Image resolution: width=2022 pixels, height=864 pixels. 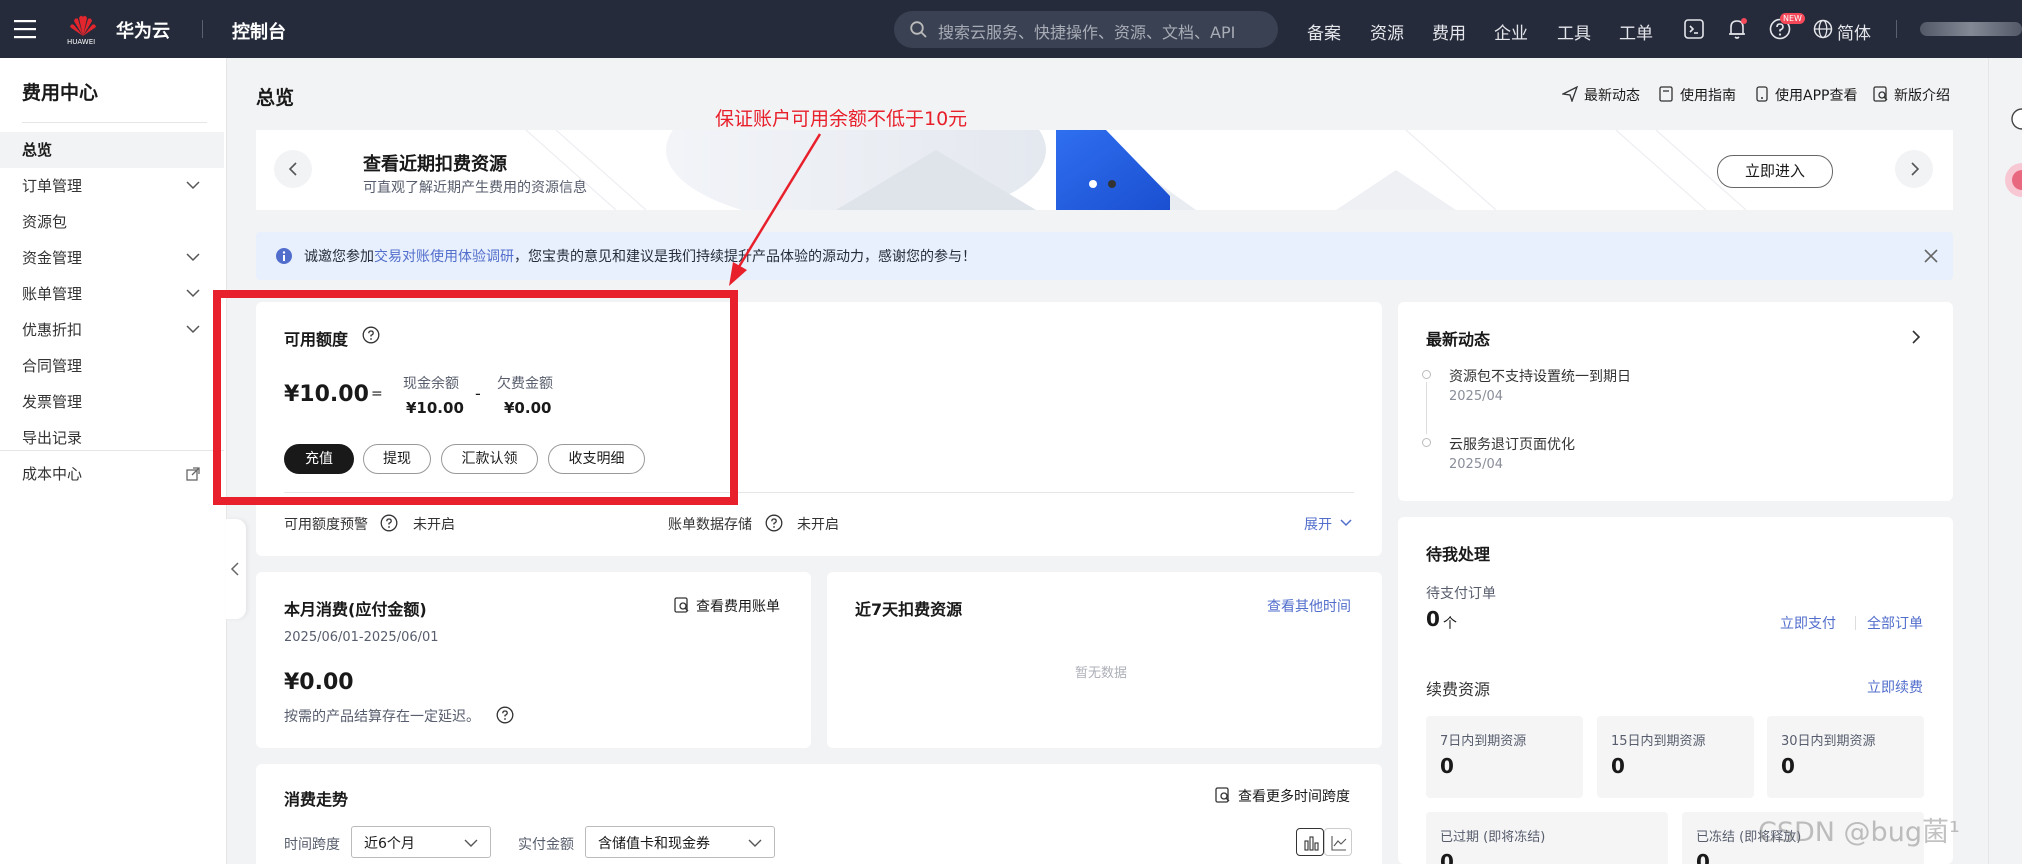 What do you see at coordinates (52, 186) in the screenshot?
I see `sidebar-item-label: 订单管理` at bounding box center [52, 186].